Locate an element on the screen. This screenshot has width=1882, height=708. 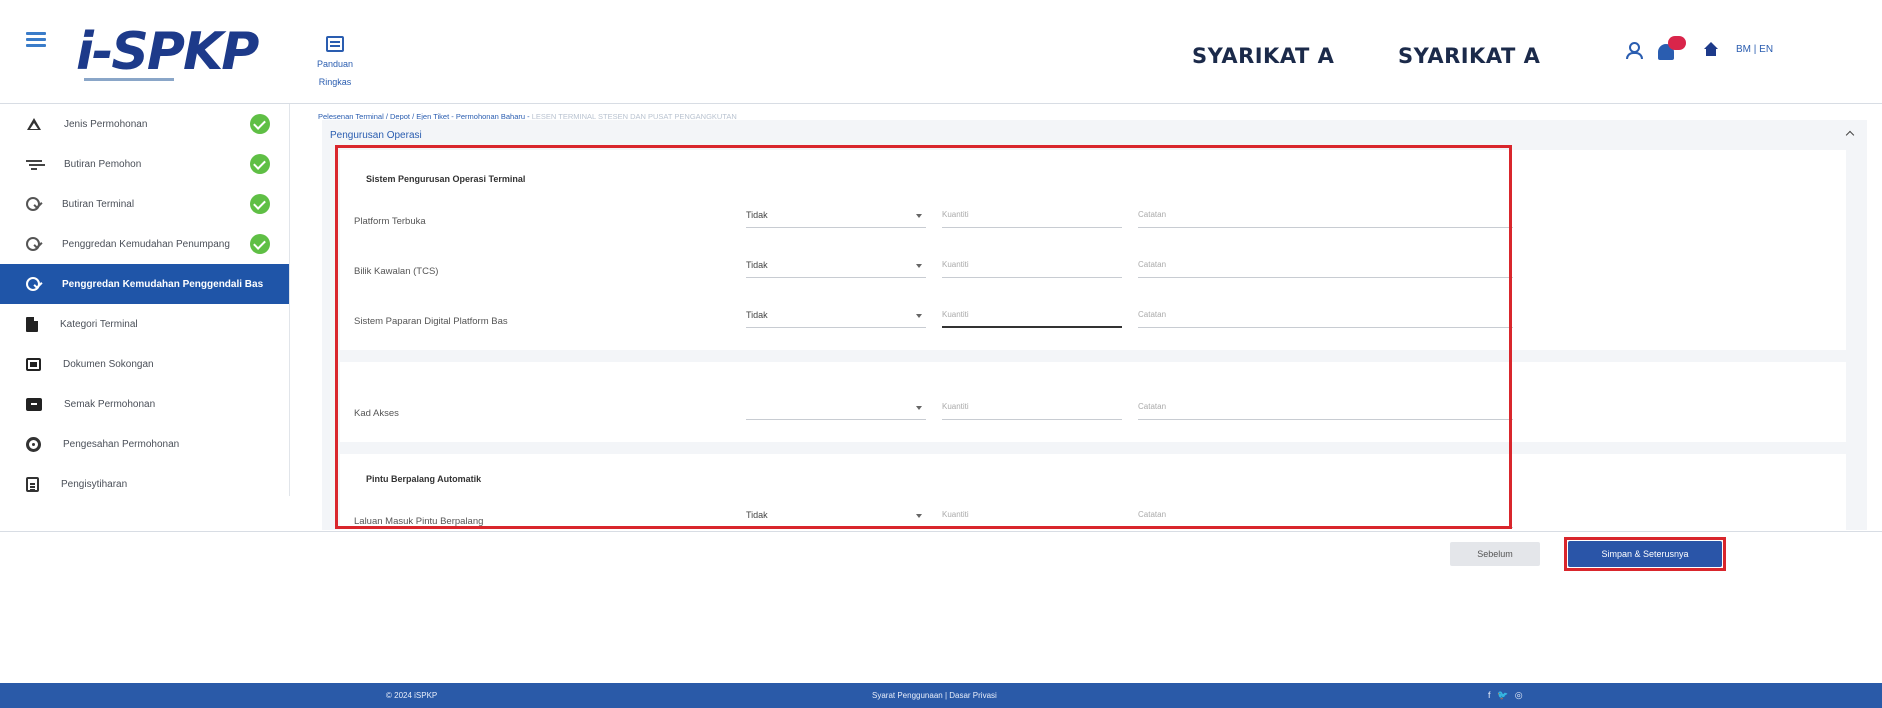
sidebar-item-pengesahan-permohonan: Pengesahan Permohonan is located at coordinates (144, 444).